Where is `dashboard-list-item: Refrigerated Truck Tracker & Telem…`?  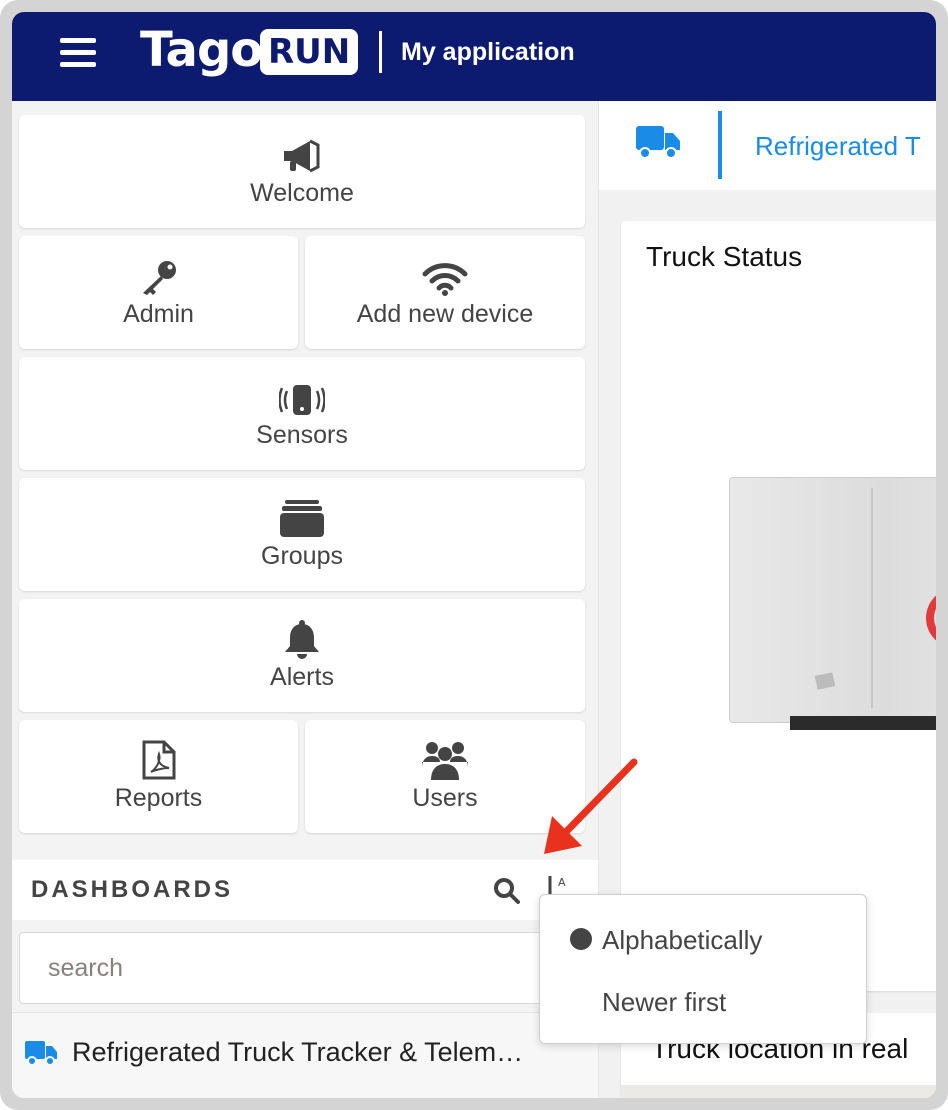 dashboard-list-item: Refrigerated Truck Tracker & Telem… is located at coordinates (305, 1055).